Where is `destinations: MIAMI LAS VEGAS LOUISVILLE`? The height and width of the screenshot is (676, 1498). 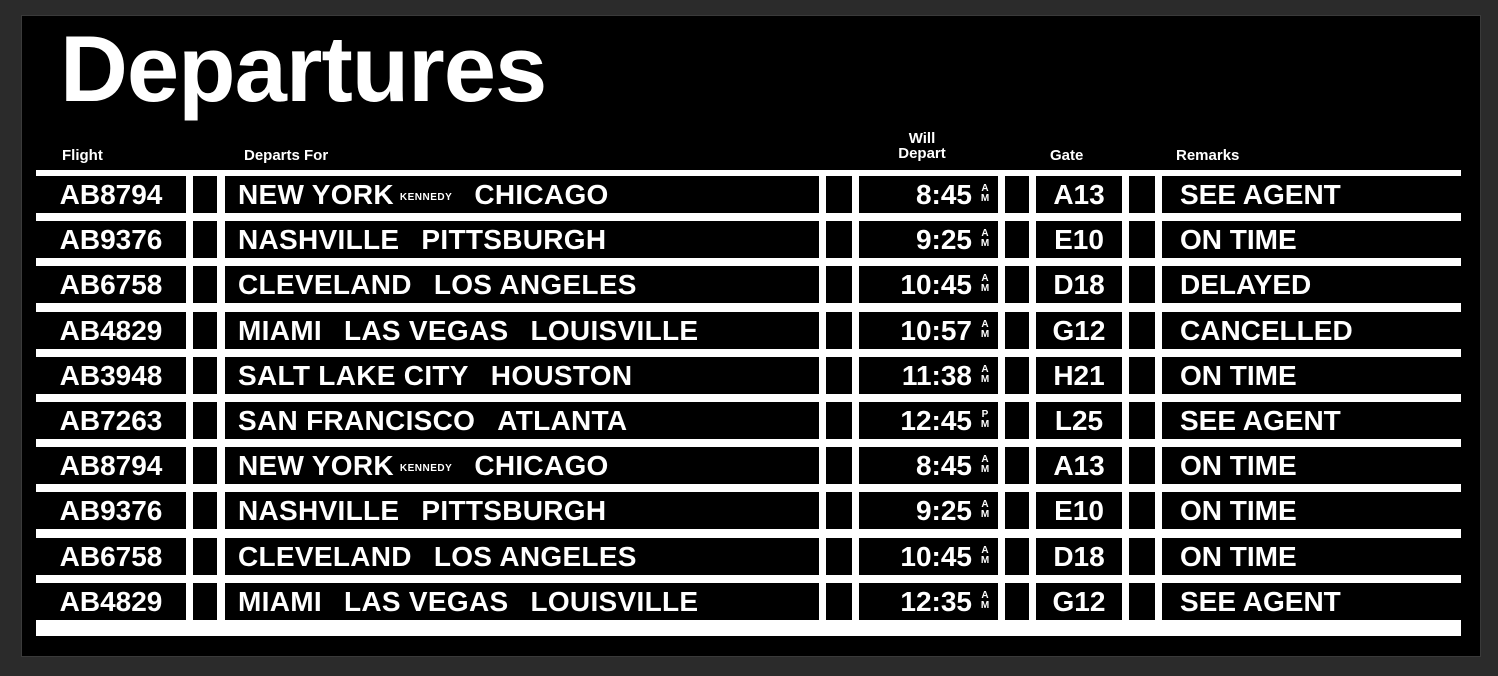
destinations: MIAMI LAS VEGAS LOUISVILLE is located at coordinates (522, 330).